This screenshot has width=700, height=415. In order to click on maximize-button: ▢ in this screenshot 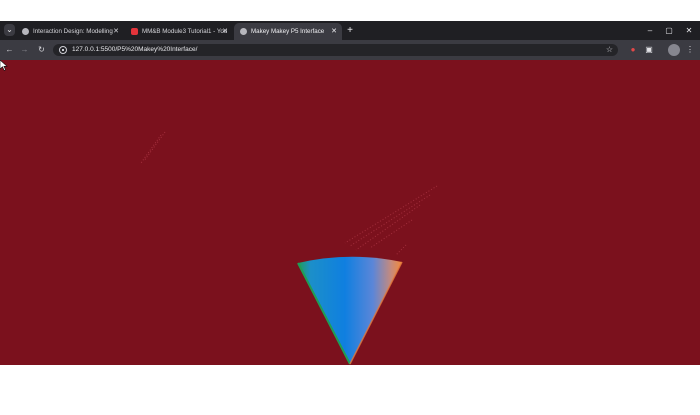, I will do `click(669, 30)`.